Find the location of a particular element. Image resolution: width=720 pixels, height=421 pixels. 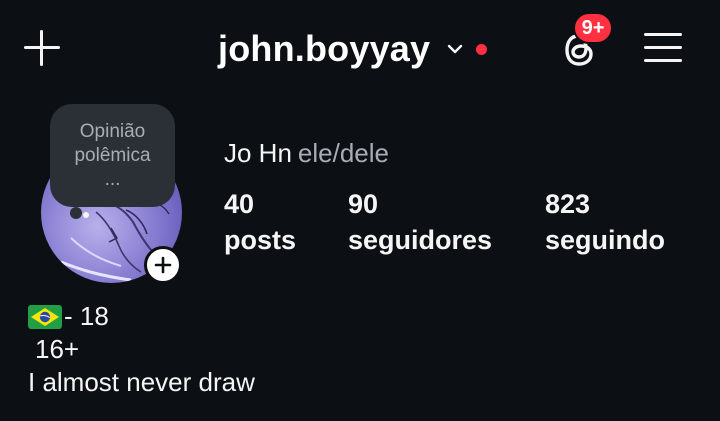

profile-name-line: Jo Hn ele/dele is located at coordinates (306, 153).